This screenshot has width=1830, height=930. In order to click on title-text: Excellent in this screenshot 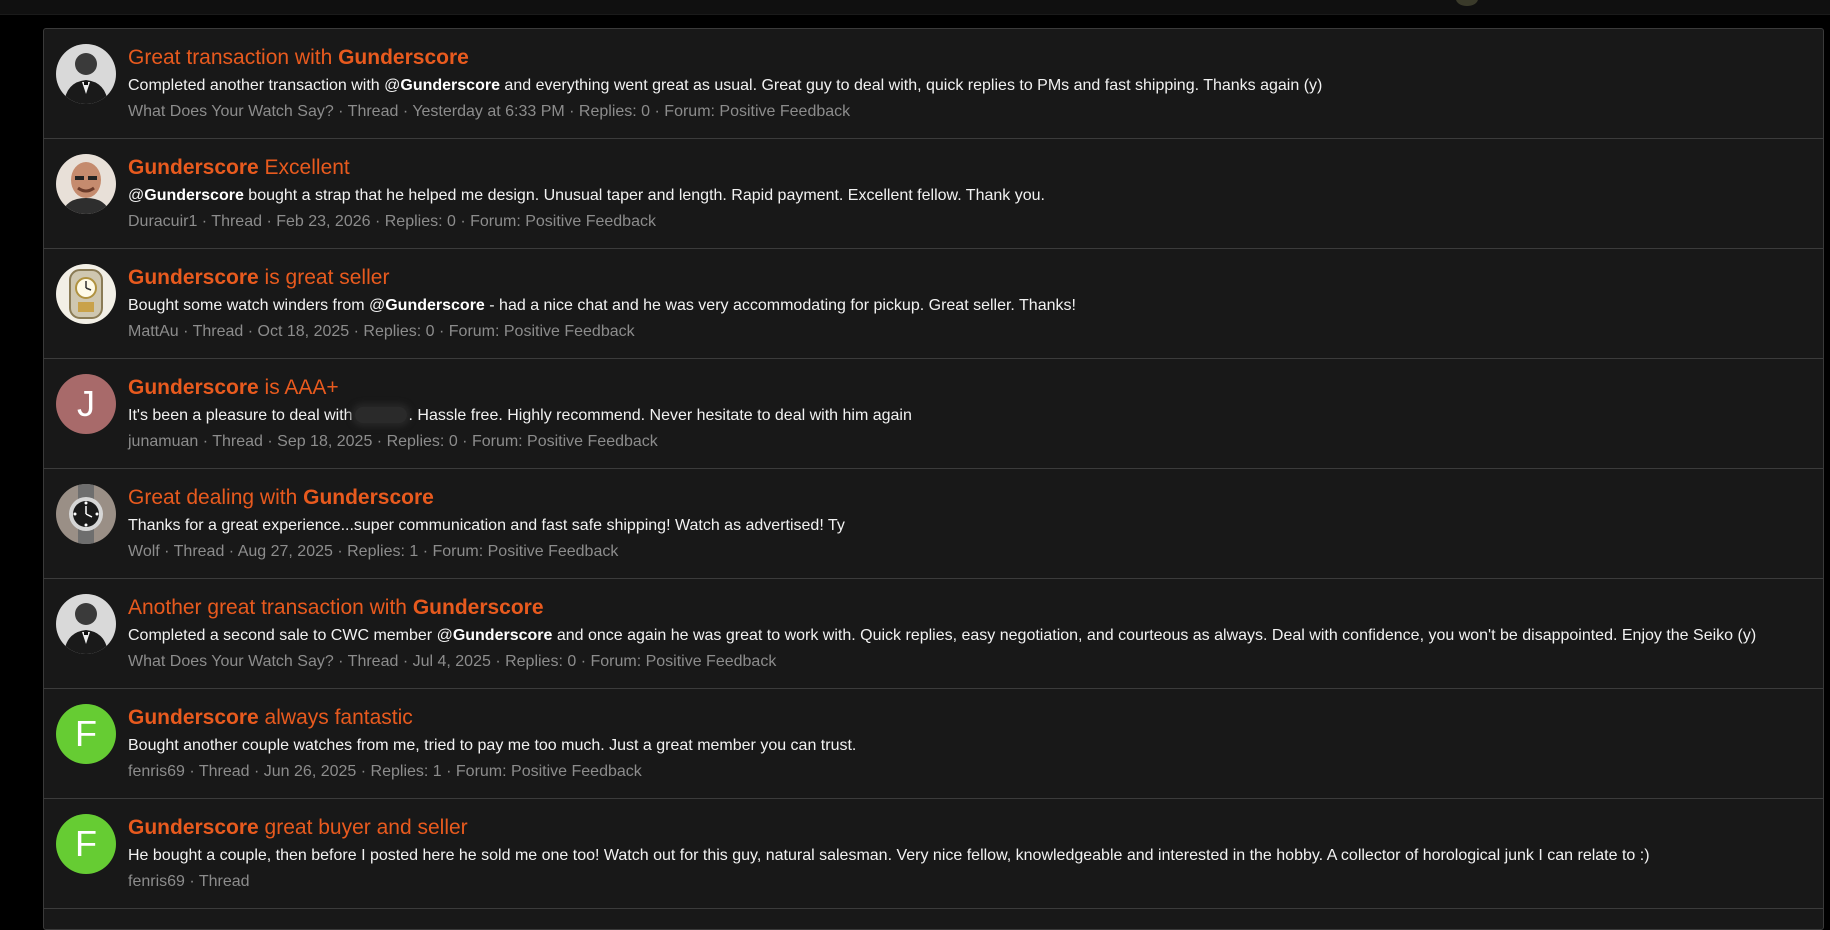, I will do `click(304, 167)`.